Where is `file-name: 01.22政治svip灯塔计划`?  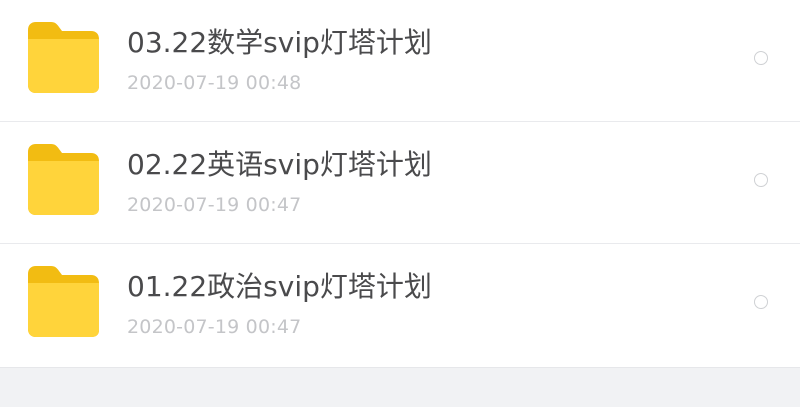 file-name: 01.22政治svip灯塔计划 is located at coordinates (279, 286).